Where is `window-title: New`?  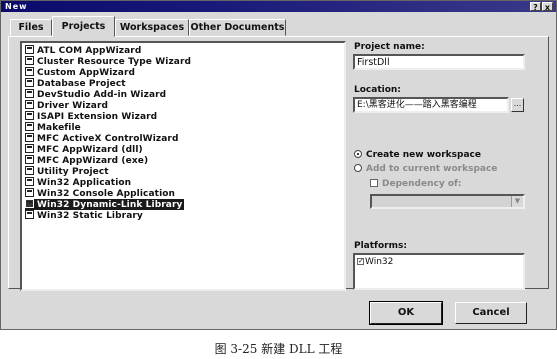 window-title: New is located at coordinates (16, 6).